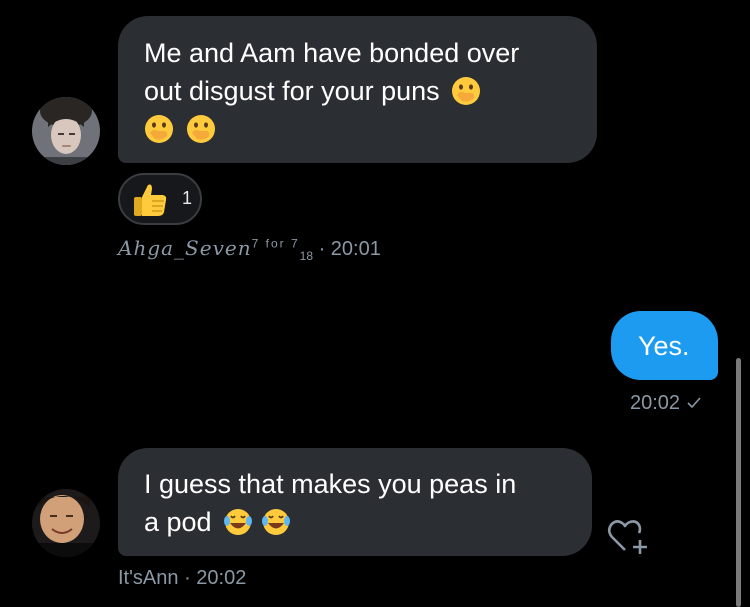  Describe the element at coordinates (306, 256) in the screenshot. I see `sender-name-subscript: 18` at that location.